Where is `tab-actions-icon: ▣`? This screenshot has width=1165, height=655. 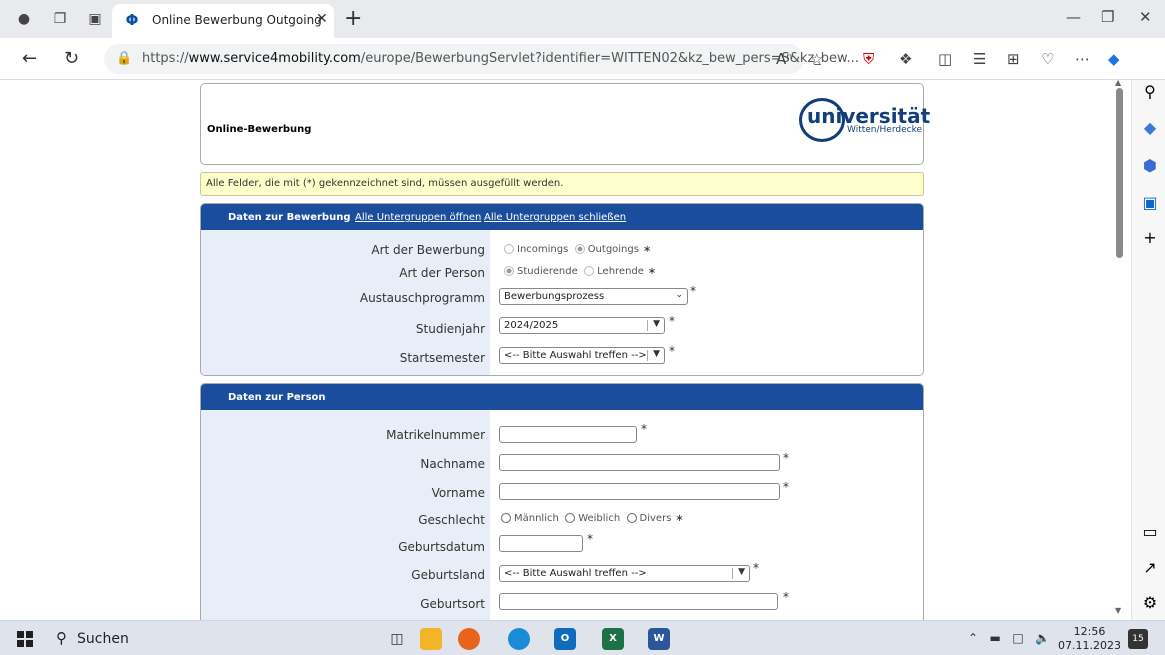
tab-actions-icon: ▣ is located at coordinates (95, 19).